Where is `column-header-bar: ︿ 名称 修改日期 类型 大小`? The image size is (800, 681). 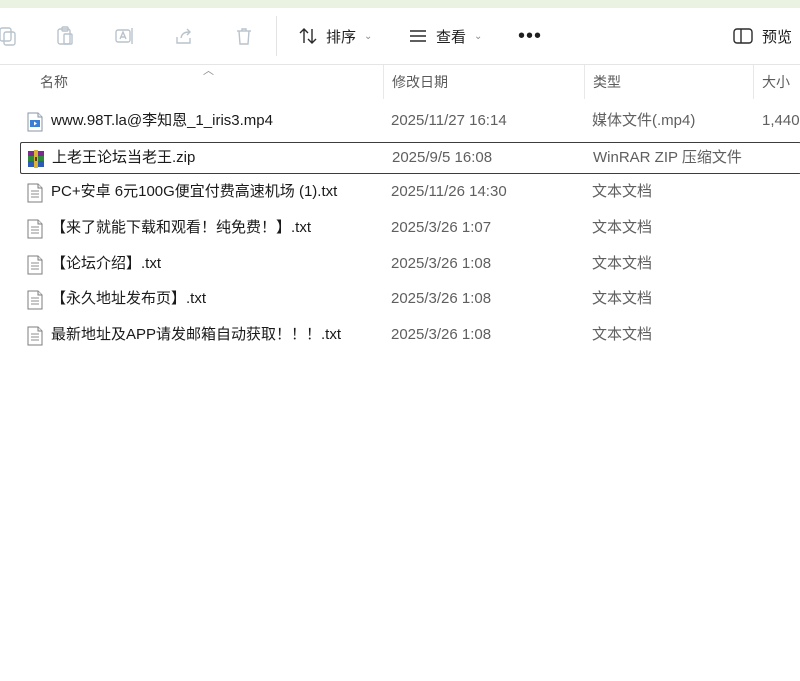
column-header-bar: ︿ 名称 修改日期 类型 大小 is located at coordinates (400, 82).